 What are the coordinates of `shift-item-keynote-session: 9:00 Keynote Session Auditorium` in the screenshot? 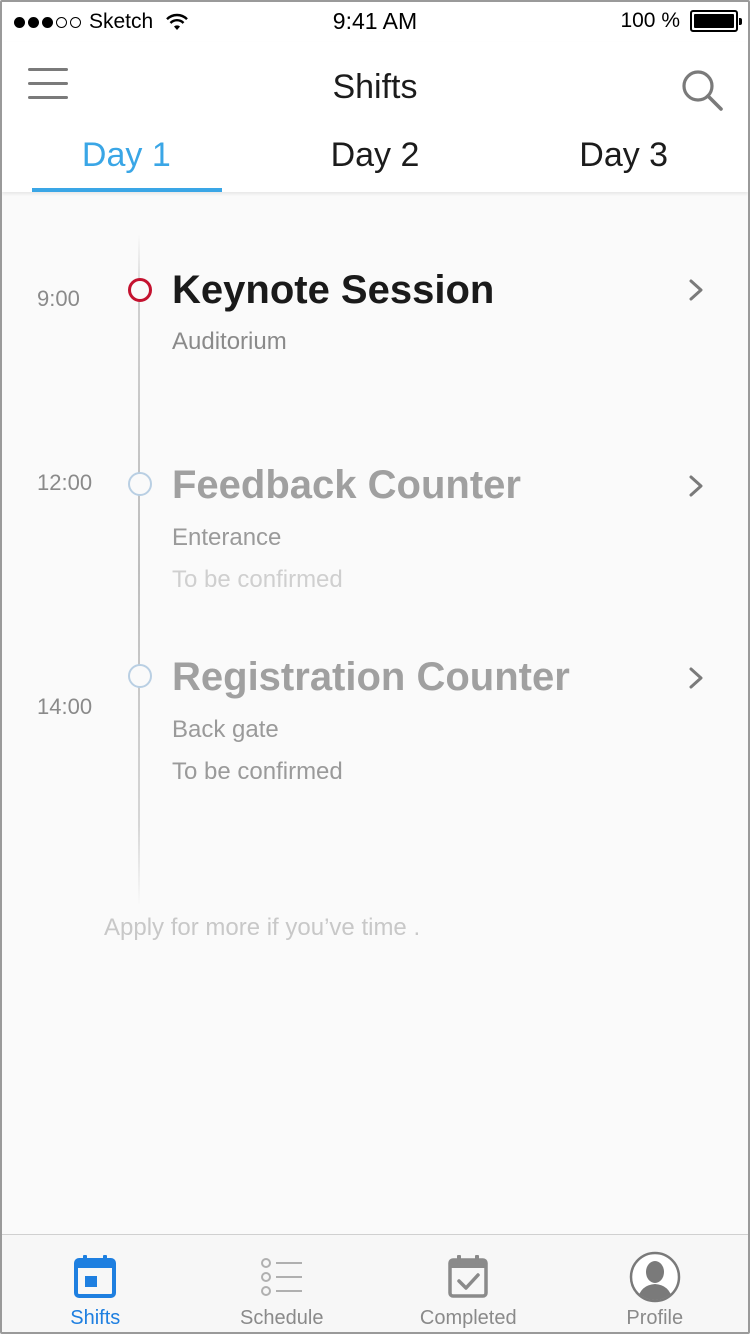 It's located at (375, 317).